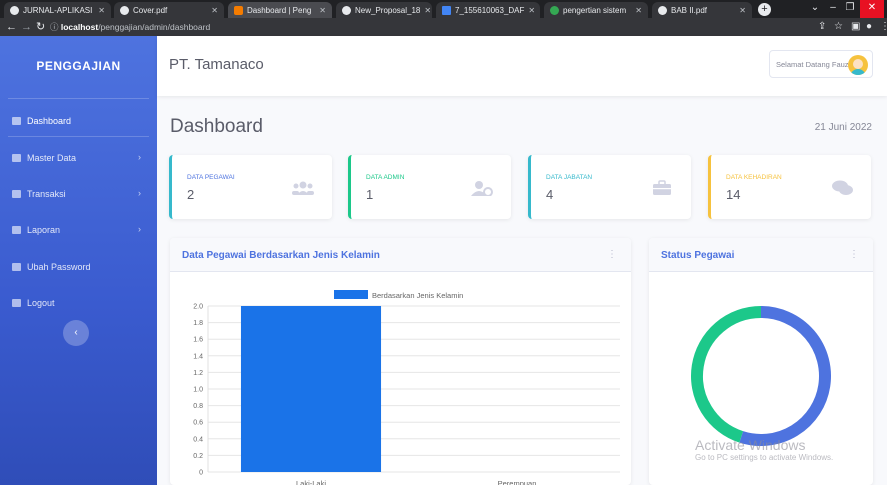 This screenshot has width=887, height=485. What do you see at coordinates (869, 27) in the screenshot?
I see `profile-icon: ●` at bounding box center [869, 27].